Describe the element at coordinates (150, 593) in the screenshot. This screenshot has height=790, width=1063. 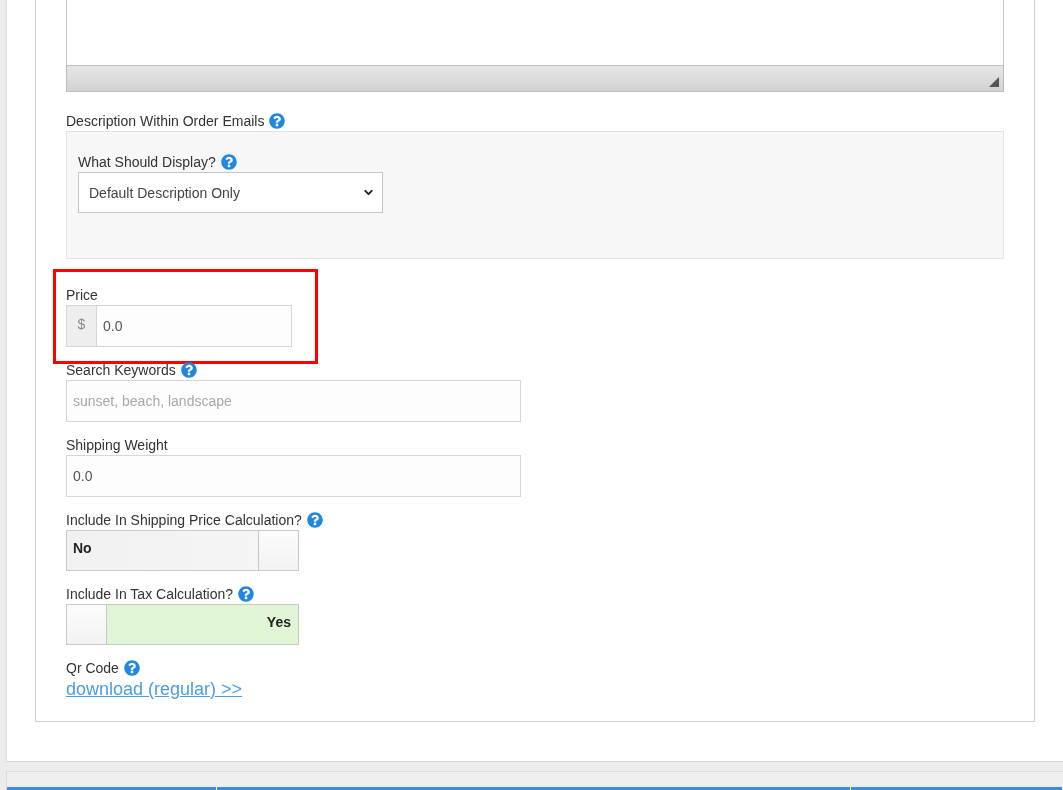
I see `field-label: Include In Tax Calculation?` at that location.